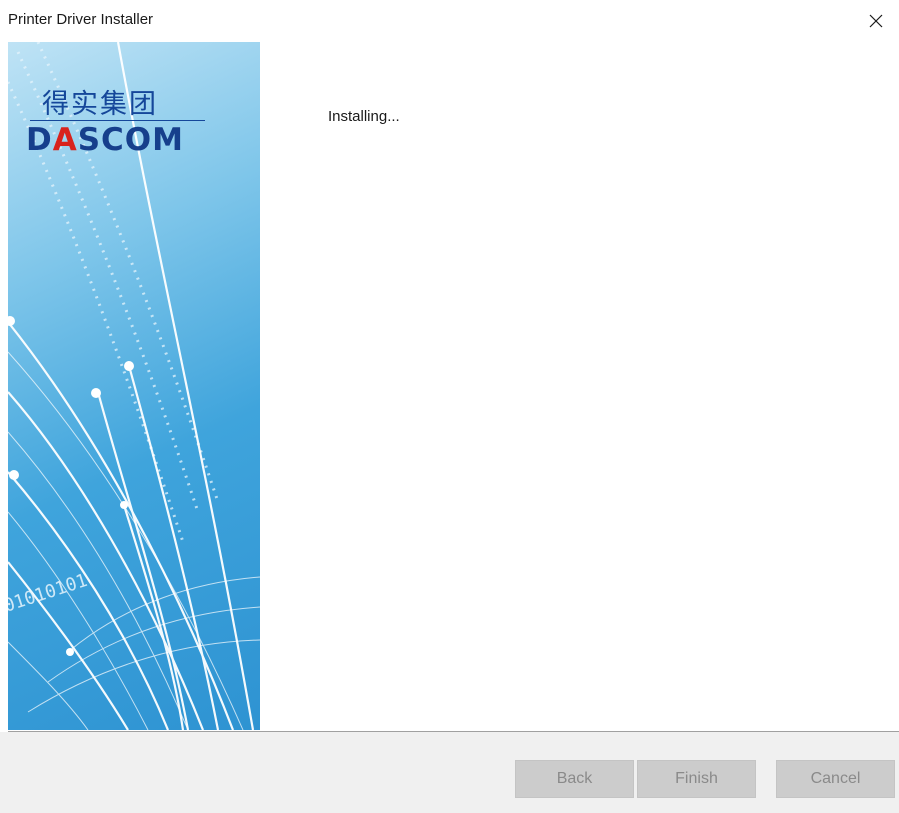  I want to click on logo-divider, so click(117, 120).